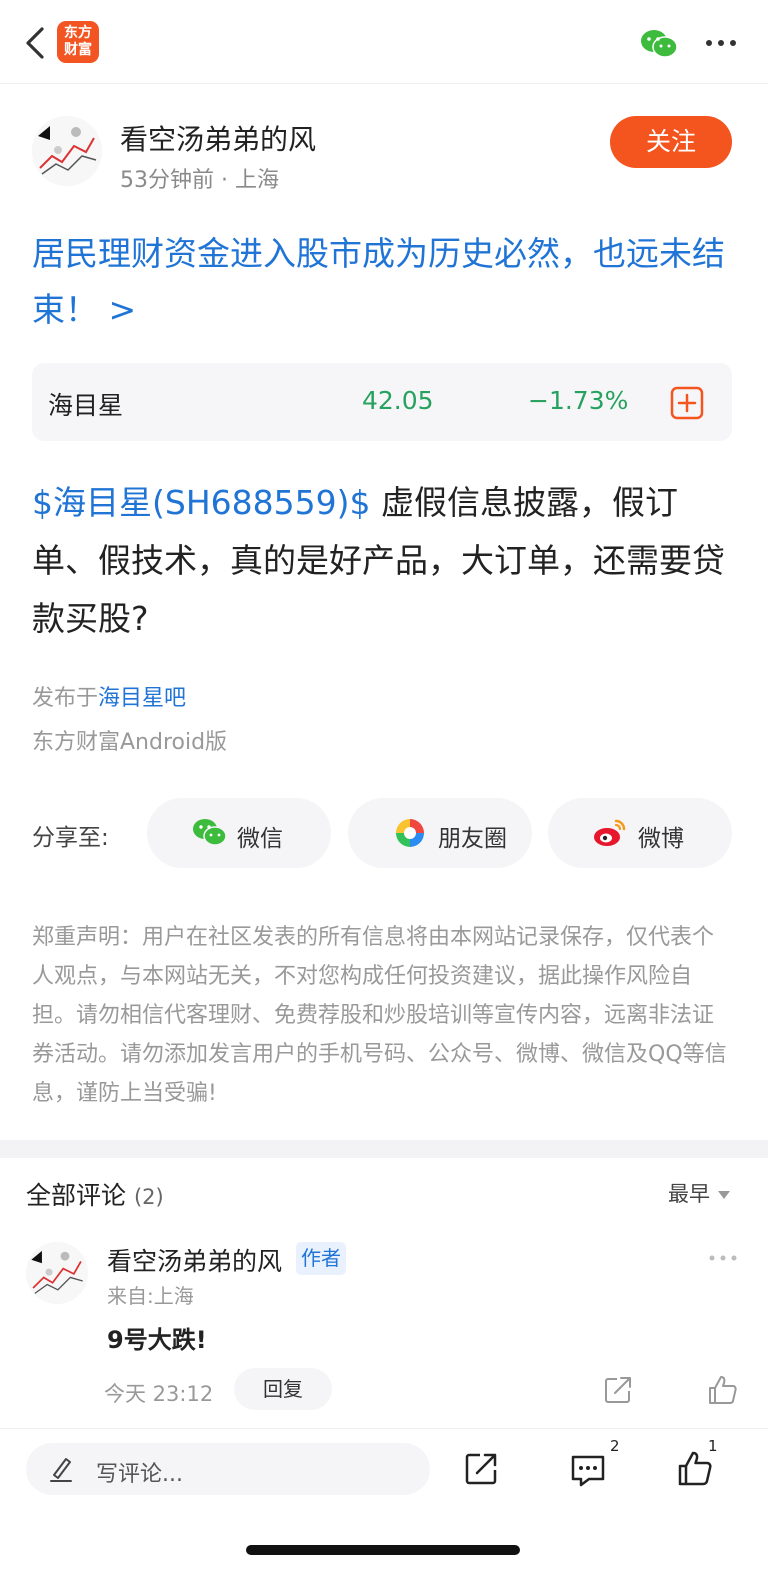 The image size is (768, 1576). Describe the element at coordinates (383, 1550) in the screenshot. I see `home-indicator` at that location.